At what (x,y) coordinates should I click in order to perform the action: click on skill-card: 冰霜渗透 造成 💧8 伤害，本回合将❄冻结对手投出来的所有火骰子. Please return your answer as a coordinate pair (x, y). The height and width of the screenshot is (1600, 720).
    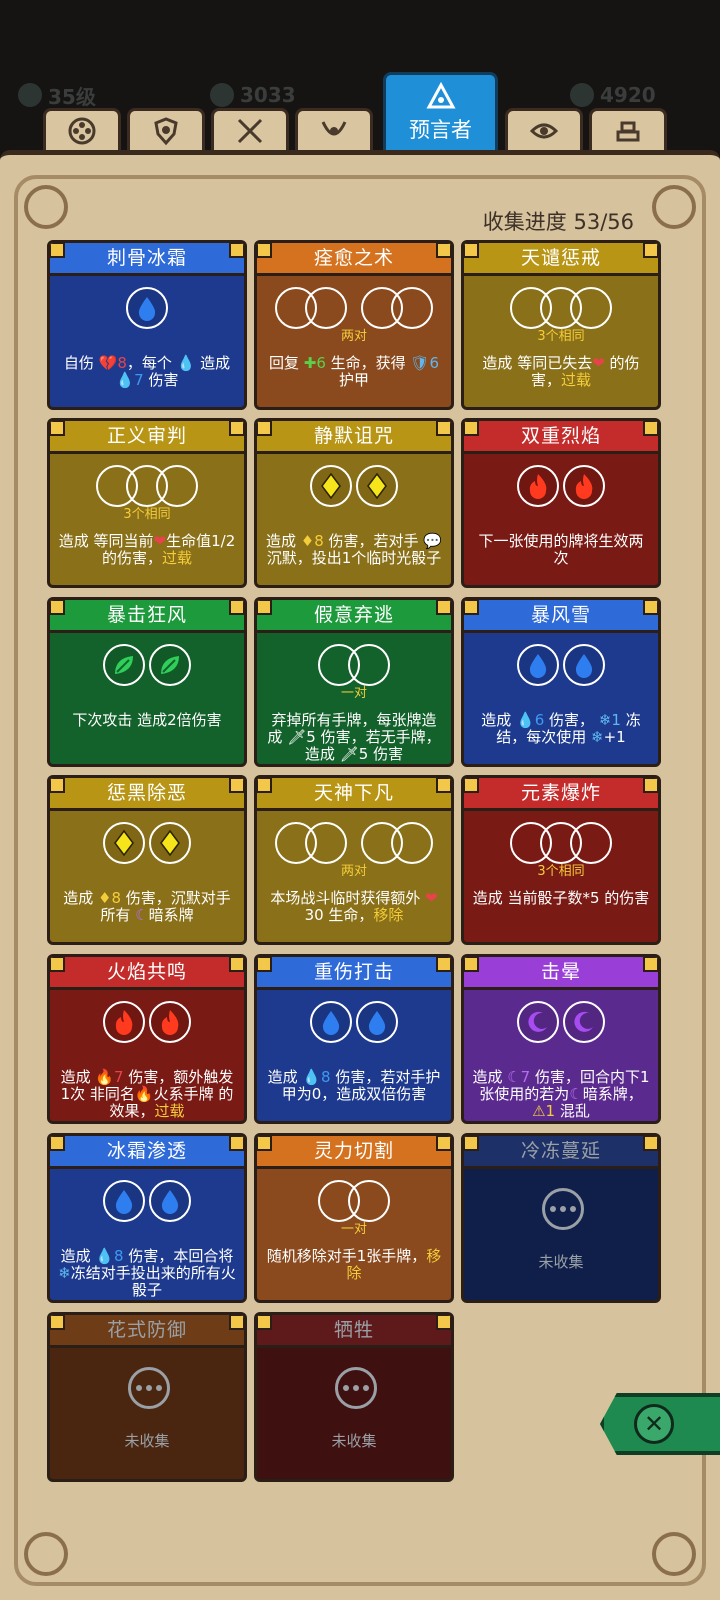
    Looking at the image, I should click on (147, 1218).